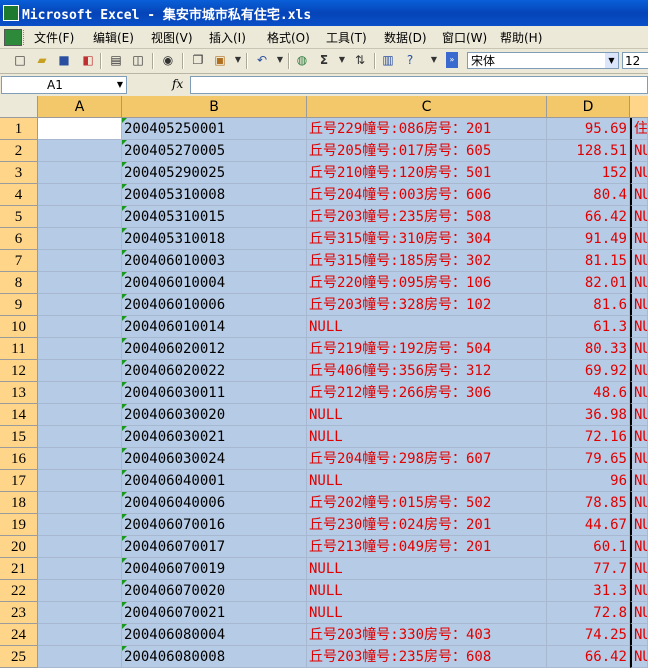 Image resolution: width=648 pixels, height=671 pixels. Describe the element at coordinates (410, 60) in the screenshot. I see `help-icon: ?` at that location.